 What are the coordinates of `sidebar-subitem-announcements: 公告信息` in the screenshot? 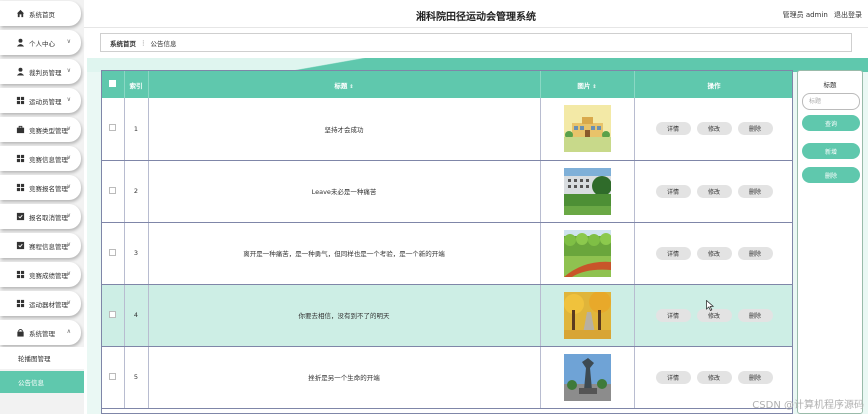 It's located at (42, 382).